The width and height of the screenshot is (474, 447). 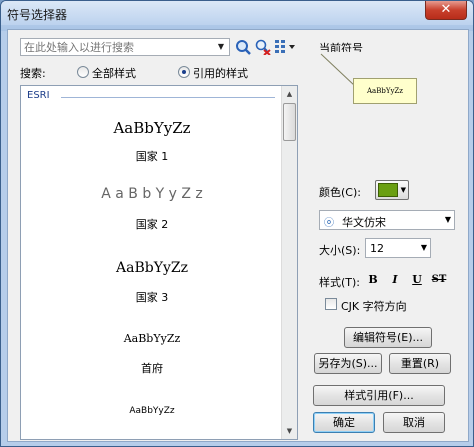 I want to click on search-box: ▼, so click(x=125, y=47).